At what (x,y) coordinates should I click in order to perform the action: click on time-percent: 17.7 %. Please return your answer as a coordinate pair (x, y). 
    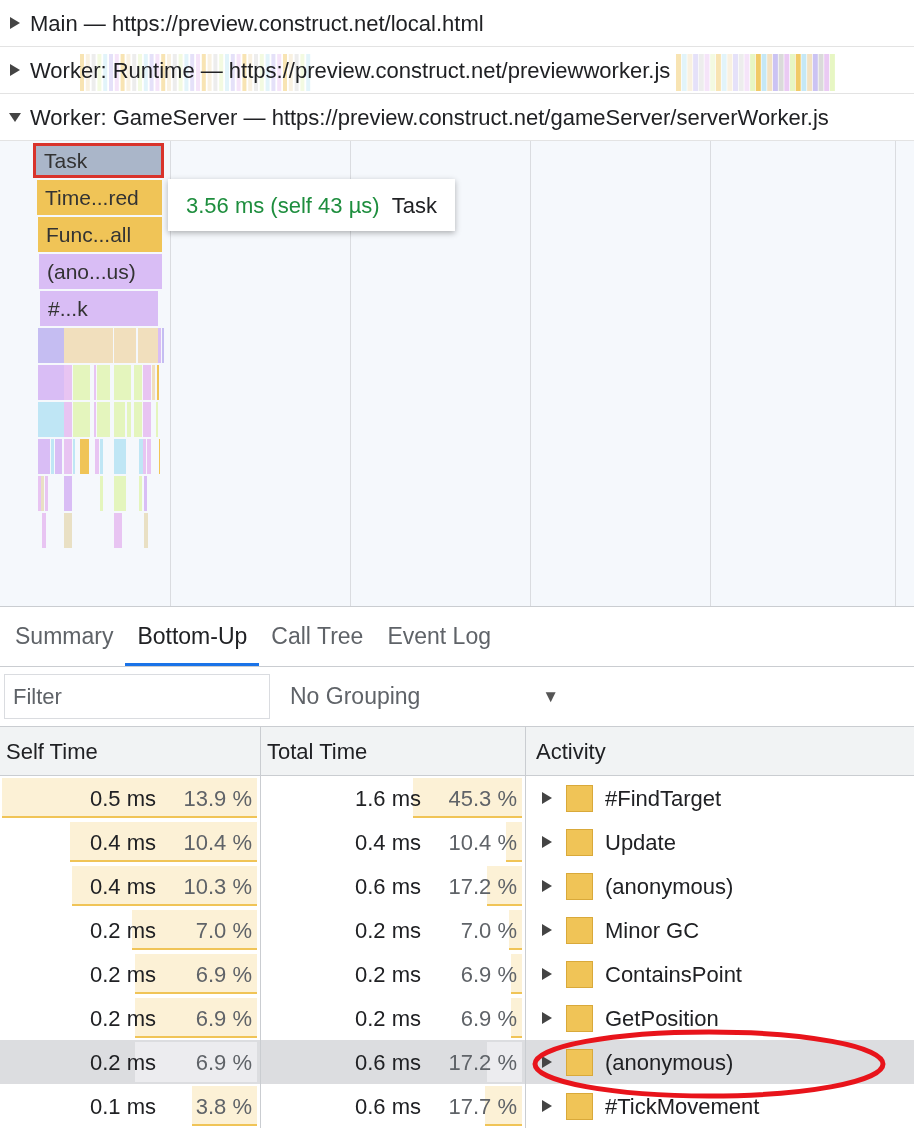
    Looking at the image, I should click on (482, 1106).